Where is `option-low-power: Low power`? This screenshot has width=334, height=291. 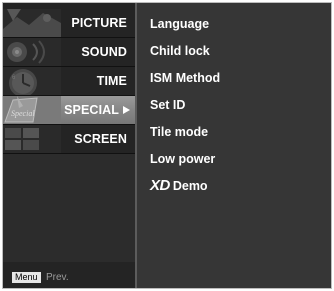
option-low-power: Low power is located at coordinates (182, 159).